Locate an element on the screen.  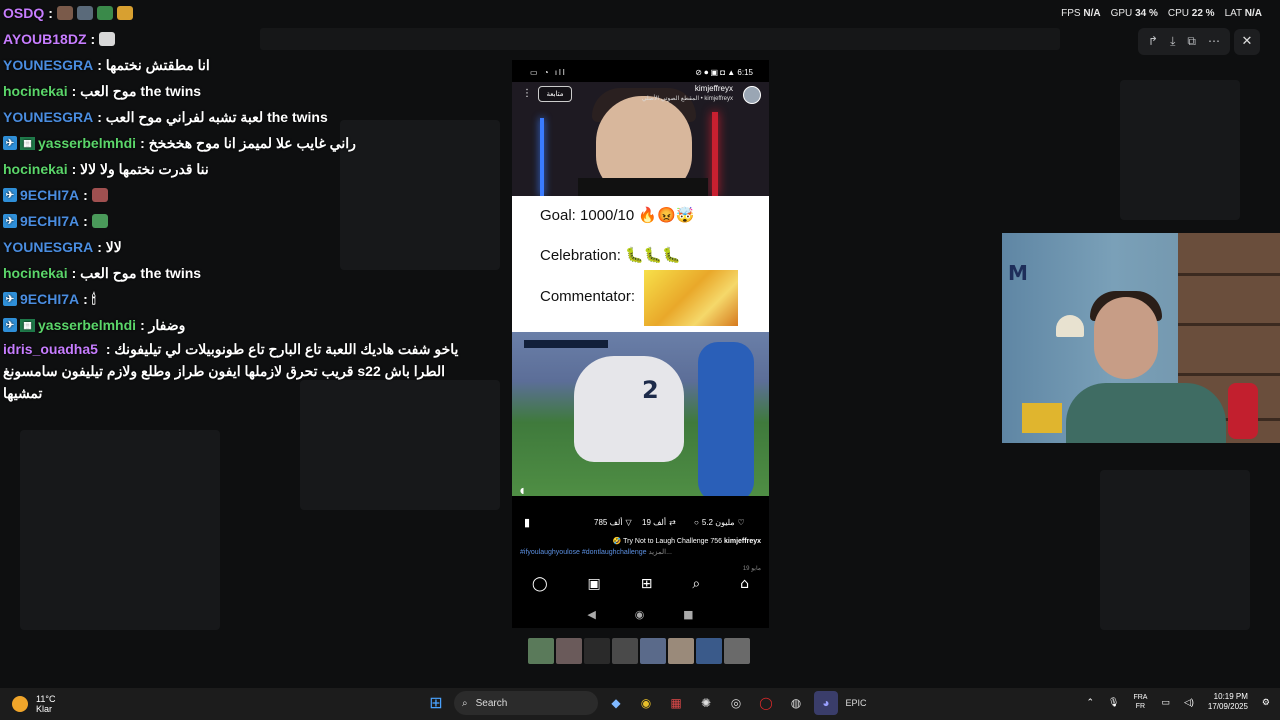
search-icon: ⌕ is located at coordinates (696, 584).